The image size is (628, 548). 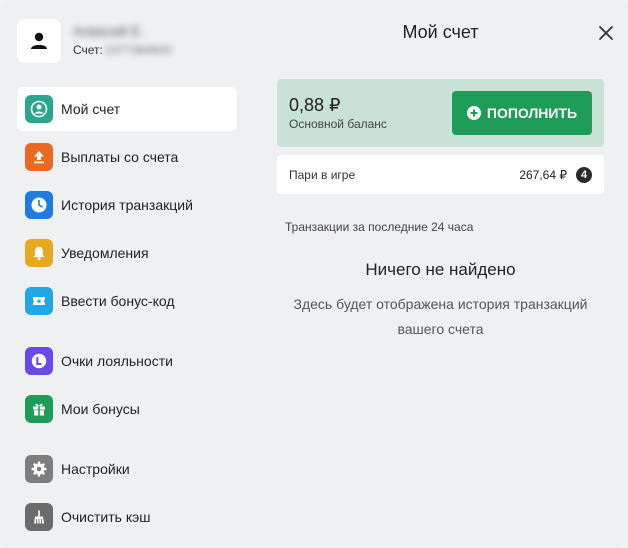 I want to click on sidebar-item-bonus-code: Ввести бонус-код, so click(x=127, y=301).